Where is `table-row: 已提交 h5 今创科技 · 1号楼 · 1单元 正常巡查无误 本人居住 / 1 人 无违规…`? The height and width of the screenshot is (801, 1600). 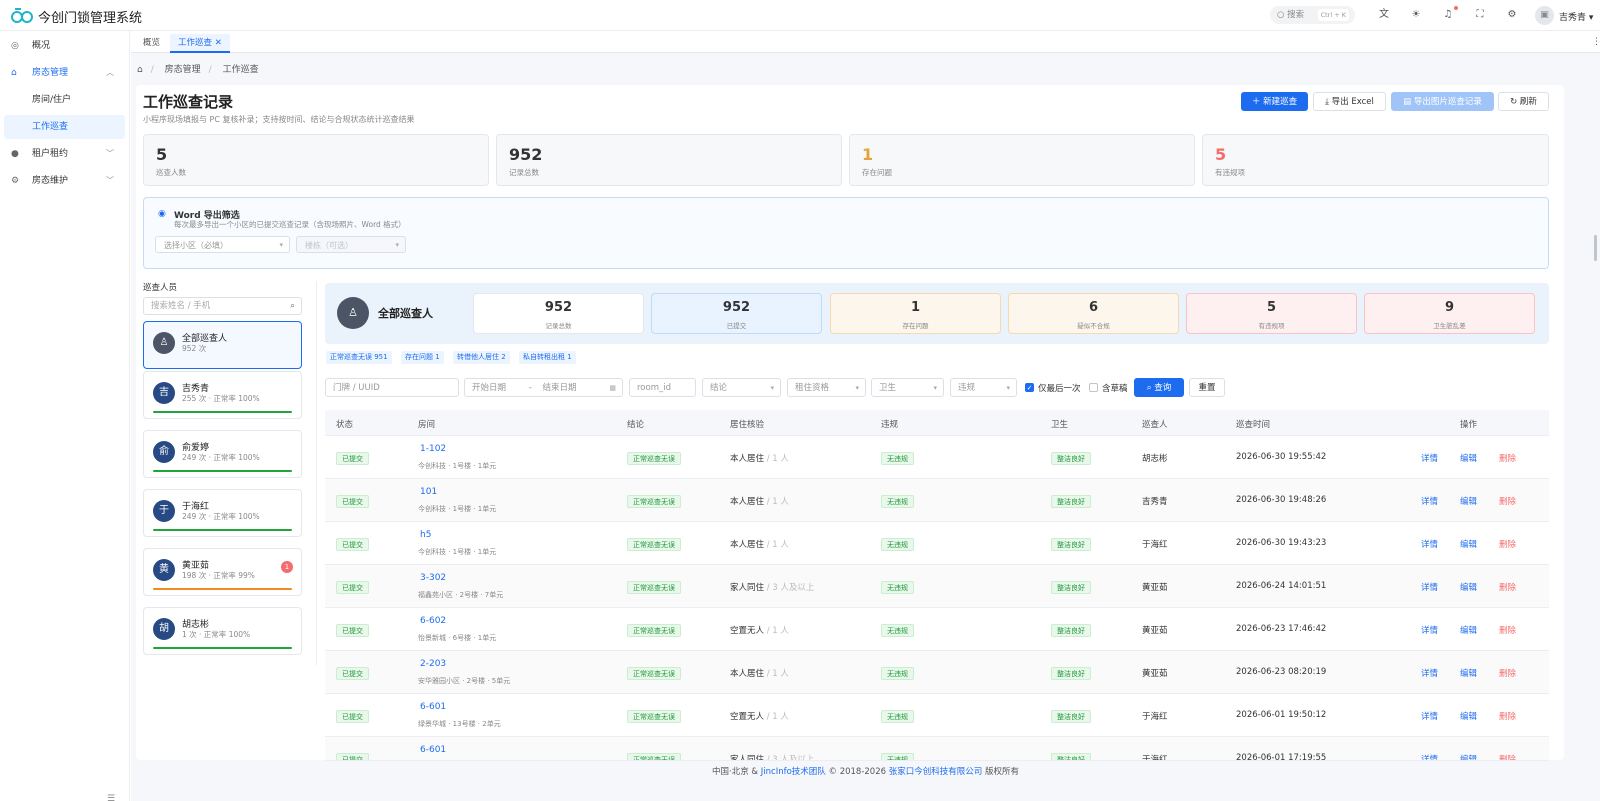
table-row: 已提交 h5 今创科技 · 1号楼 · 1单元 正常巡查无误 本人居住 / 1 人 无违规… is located at coordinates (937, 543).